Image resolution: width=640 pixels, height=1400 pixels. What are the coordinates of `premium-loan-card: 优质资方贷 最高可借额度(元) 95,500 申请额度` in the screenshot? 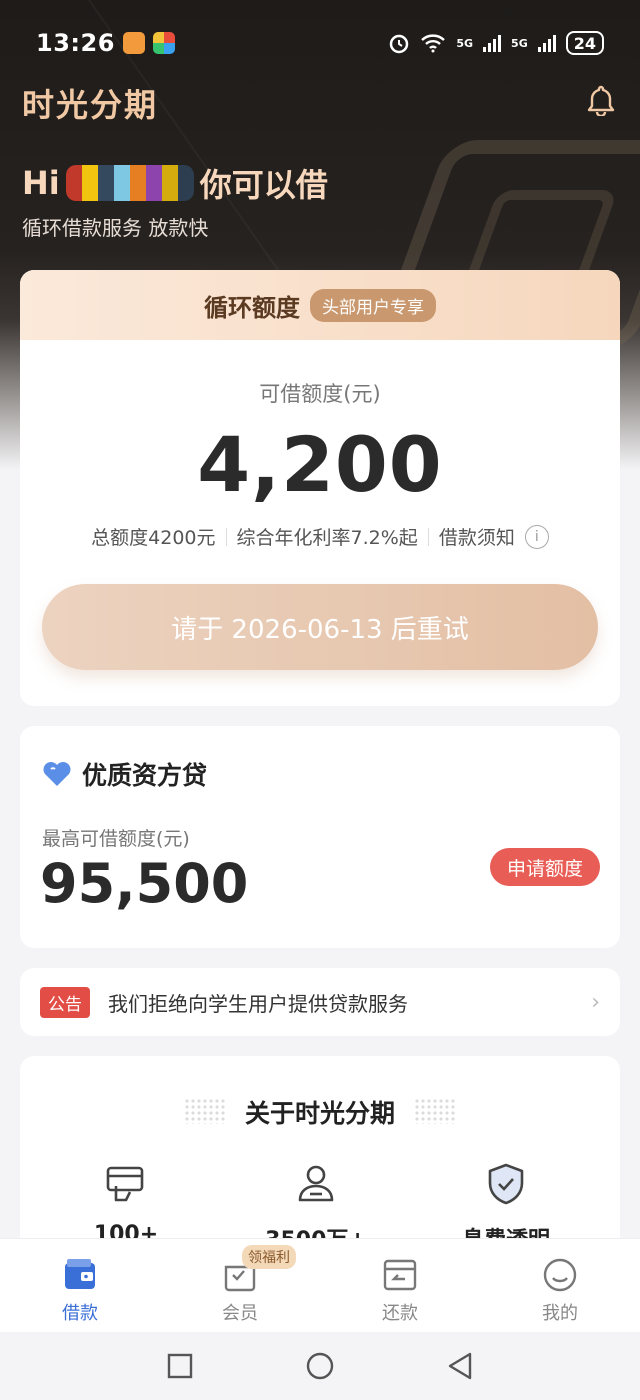 It's located at (320, 837).